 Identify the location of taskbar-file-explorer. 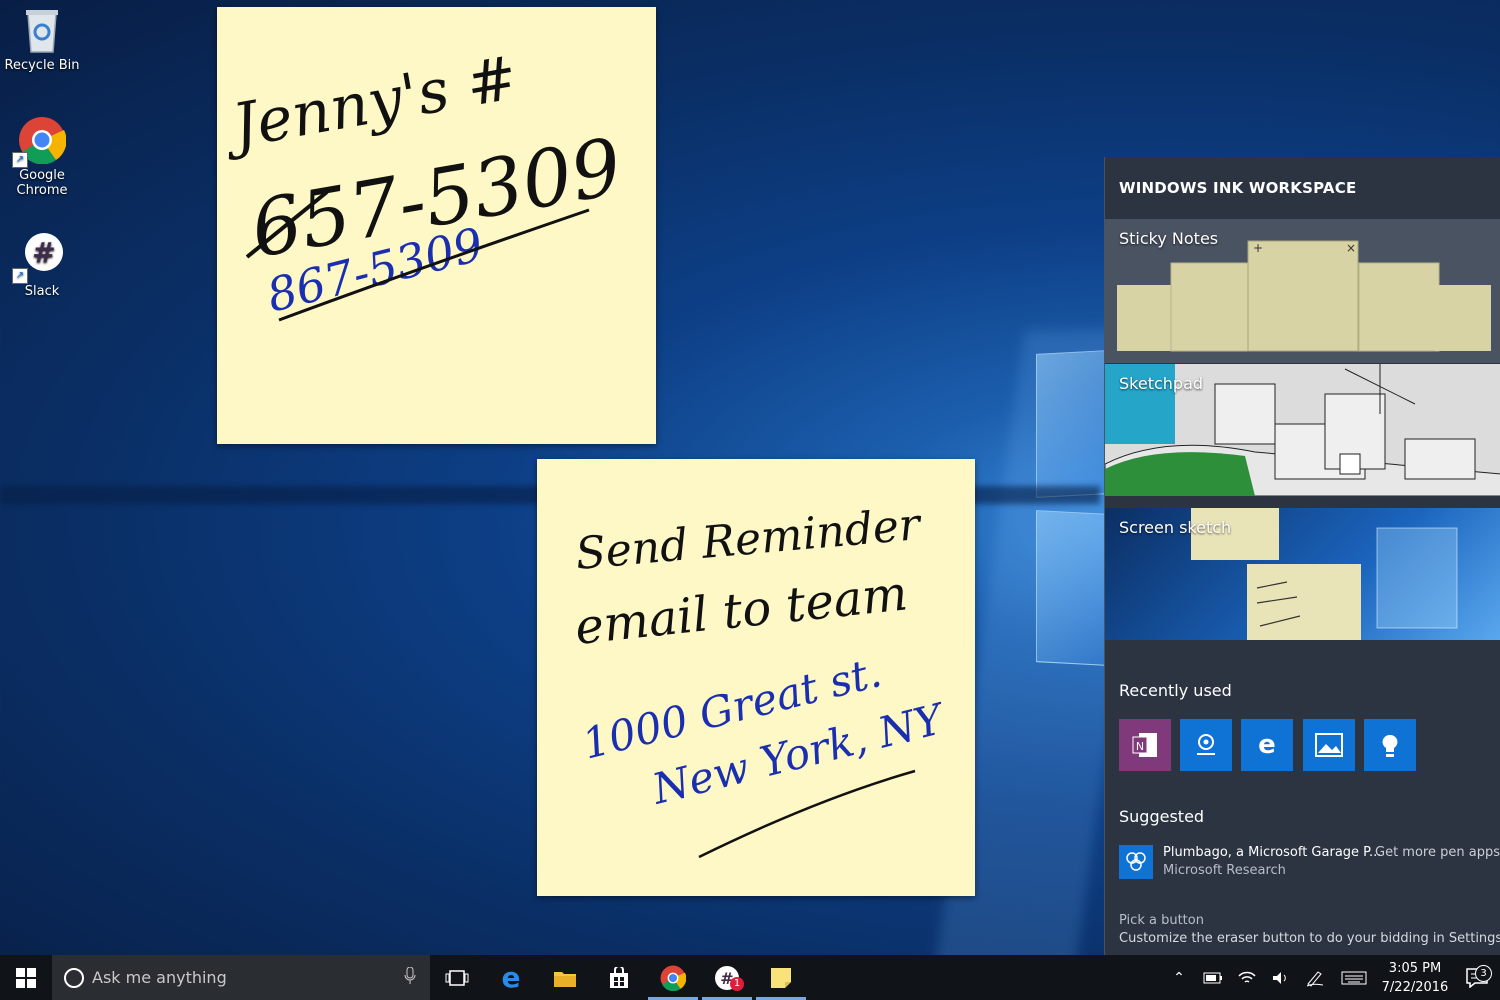
(565, 977).